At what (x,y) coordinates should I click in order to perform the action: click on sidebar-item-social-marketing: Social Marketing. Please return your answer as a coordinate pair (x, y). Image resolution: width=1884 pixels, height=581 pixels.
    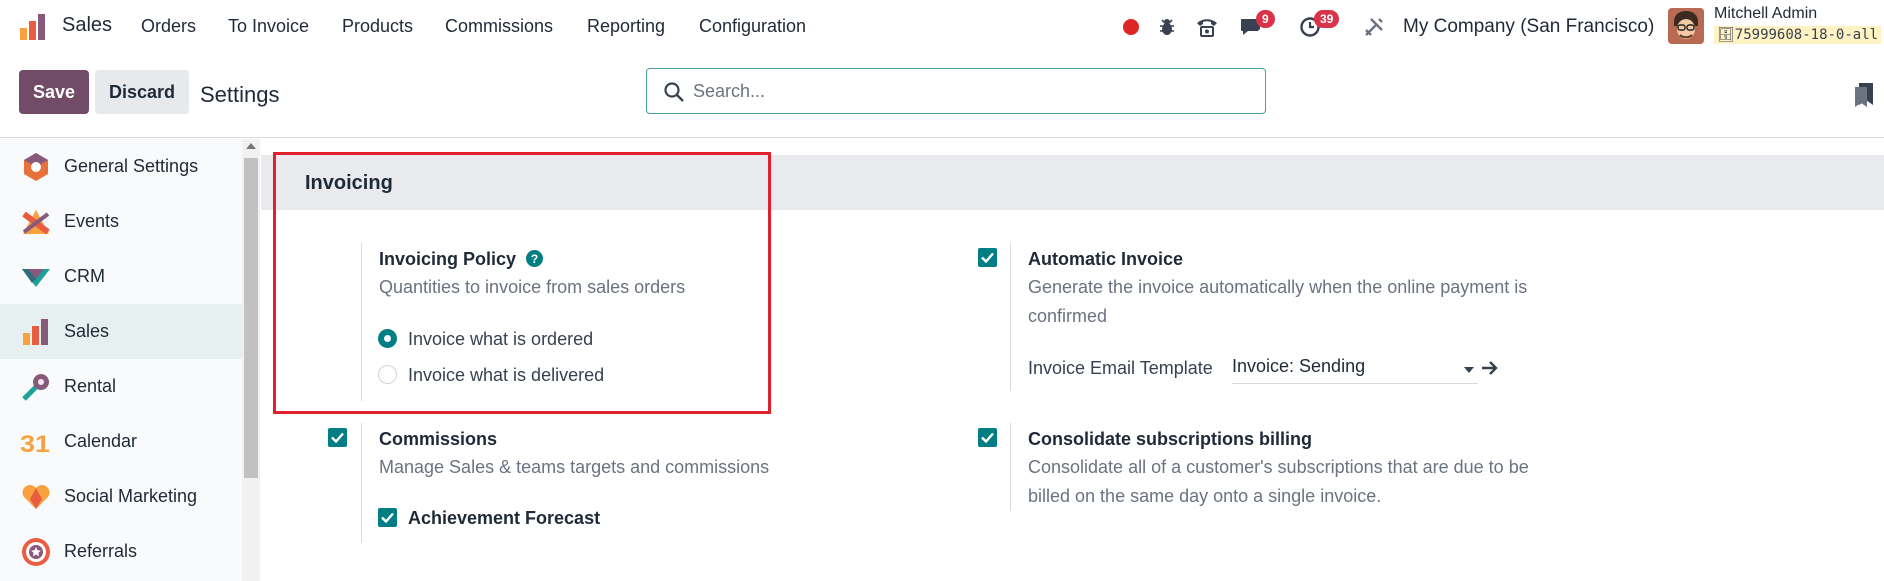
    Looking at the image, I should click on (121, 496).